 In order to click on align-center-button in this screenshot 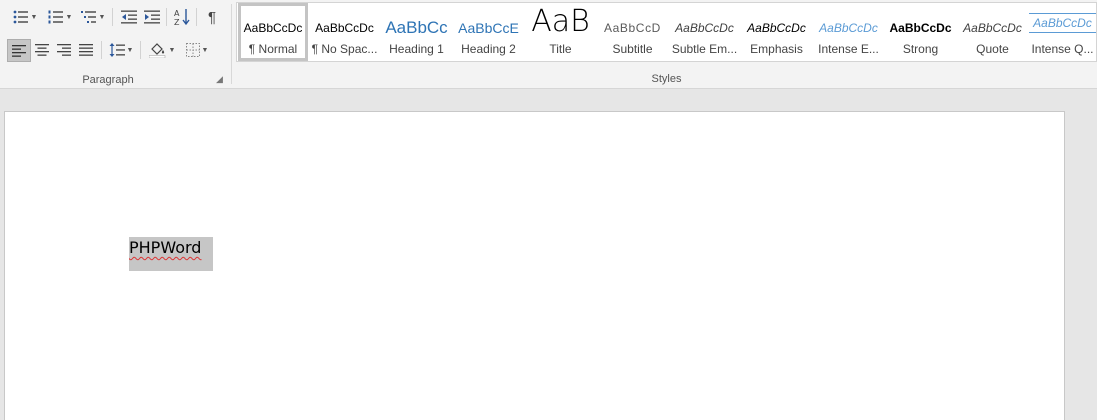, I will do `click(42, 50)`.